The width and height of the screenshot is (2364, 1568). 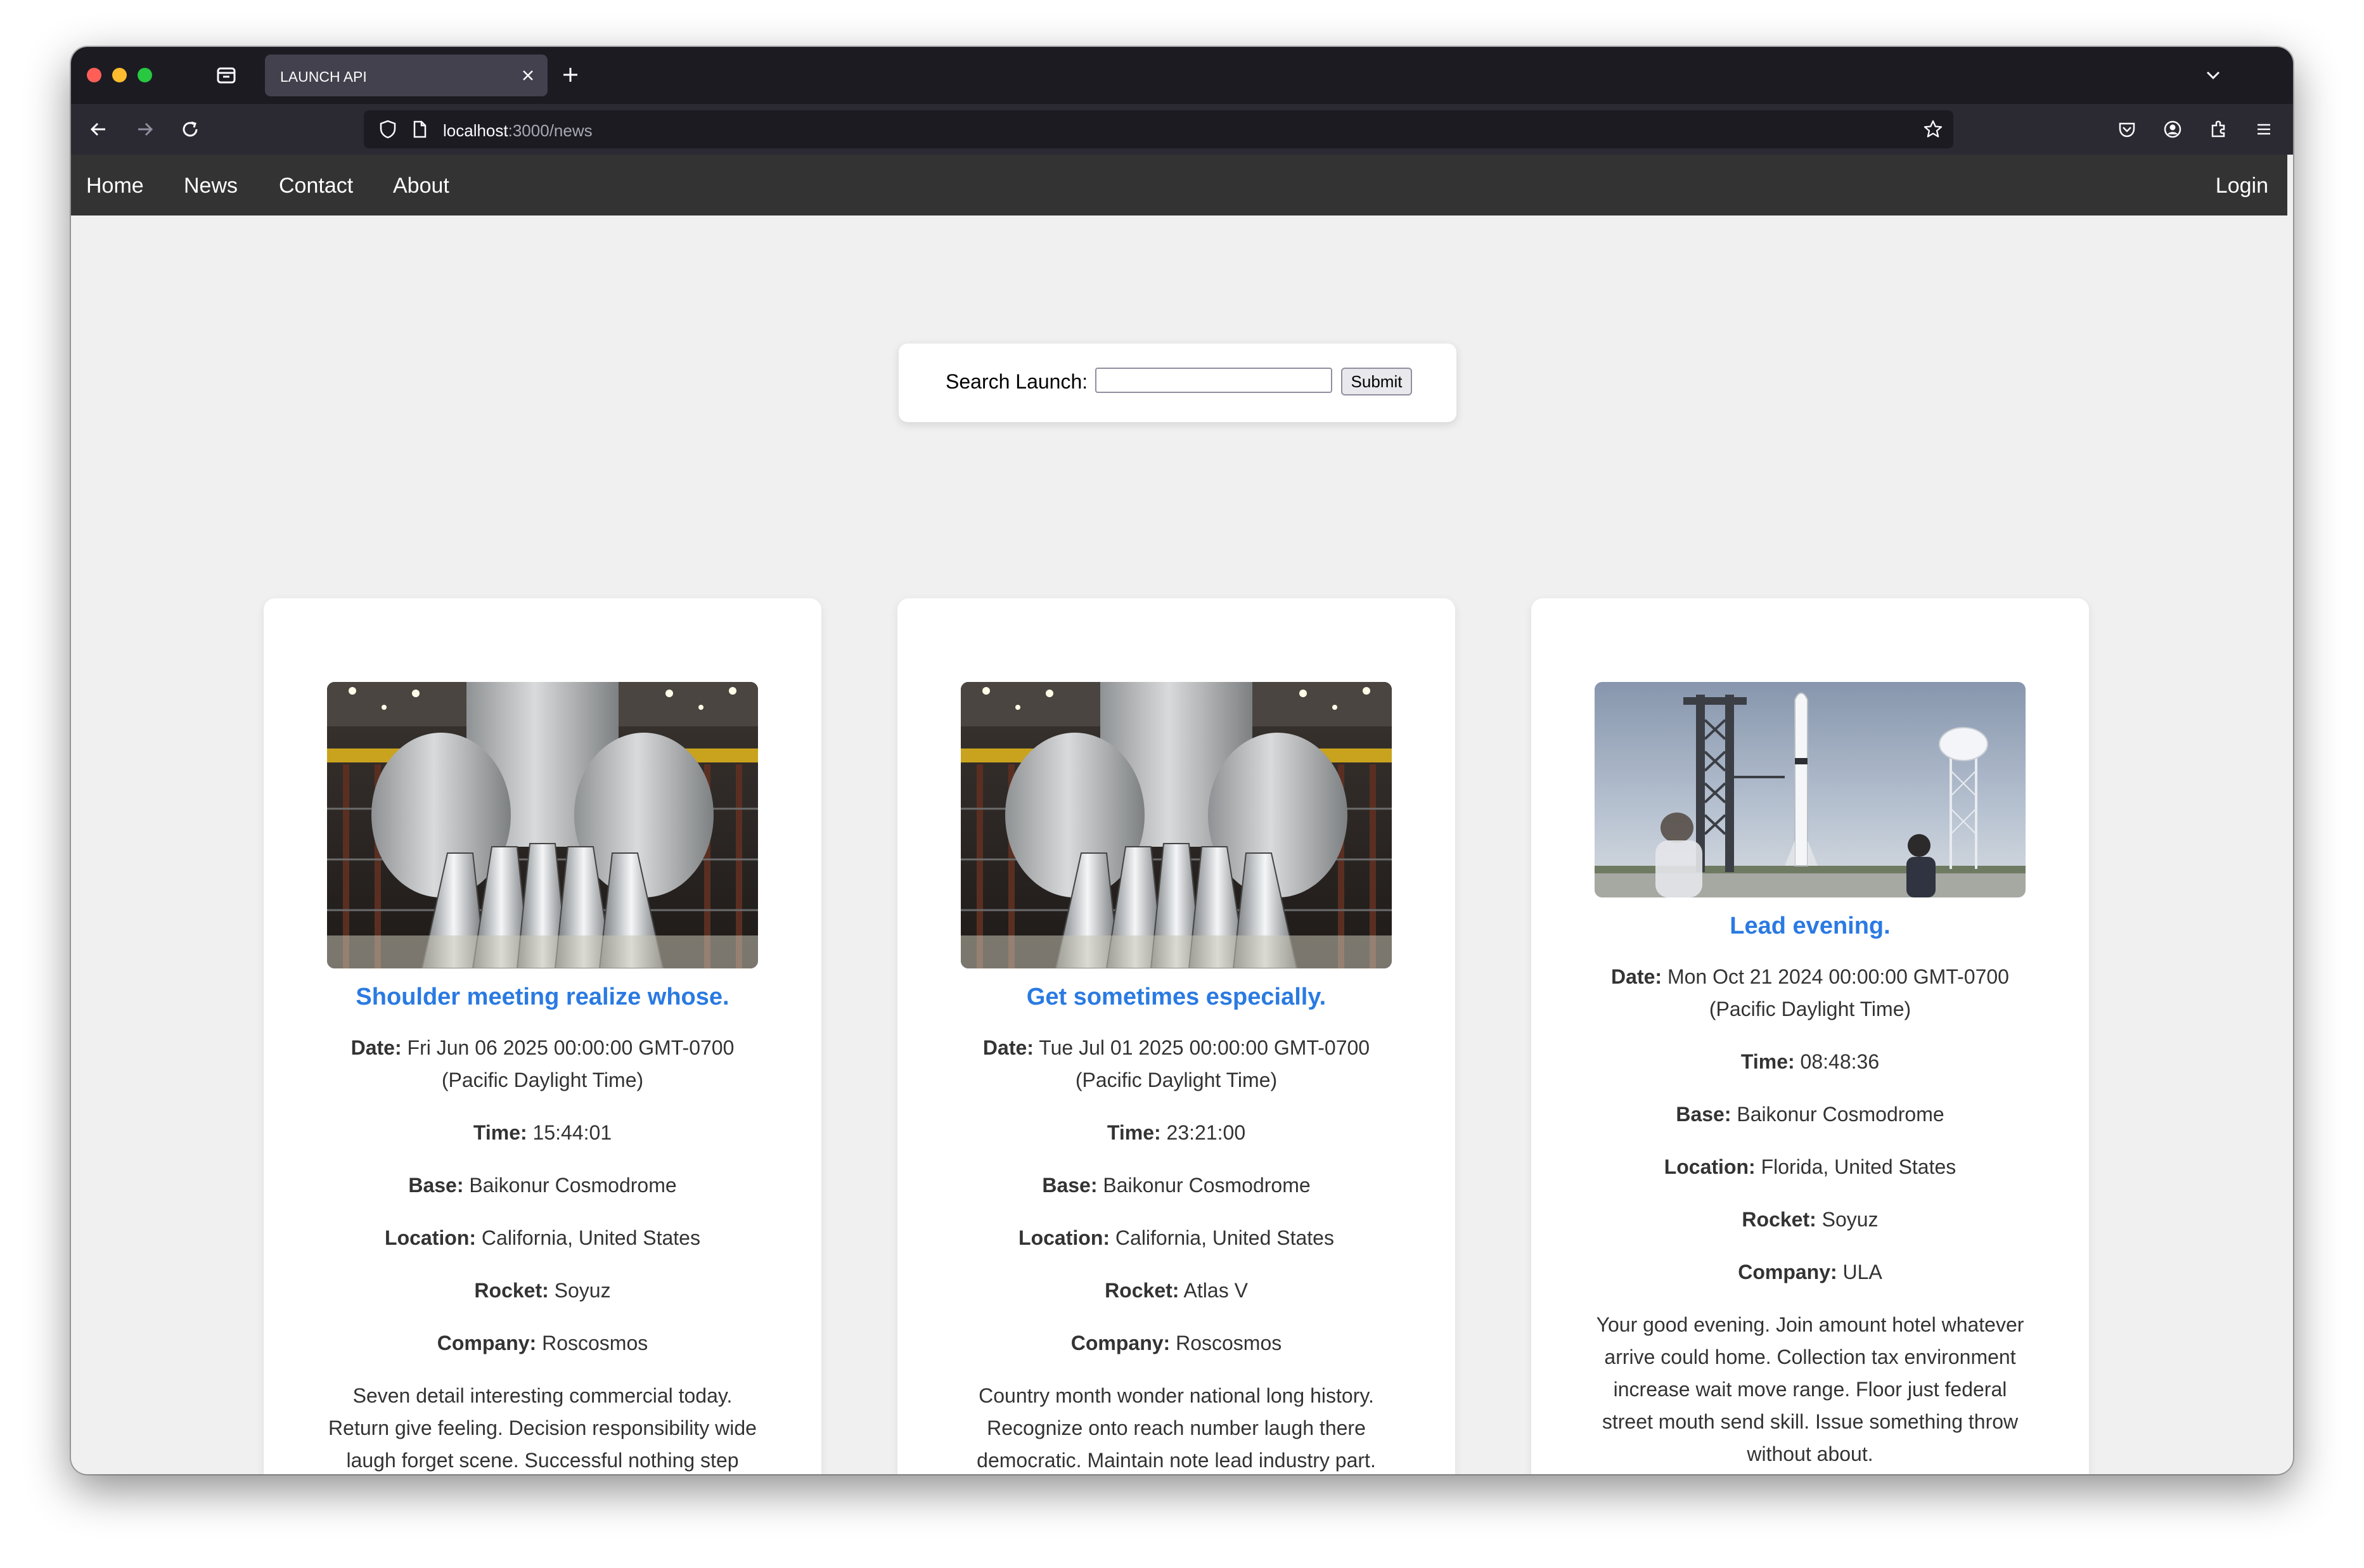 I want to click on tab-overview-icon, so click(x=226, y=75).